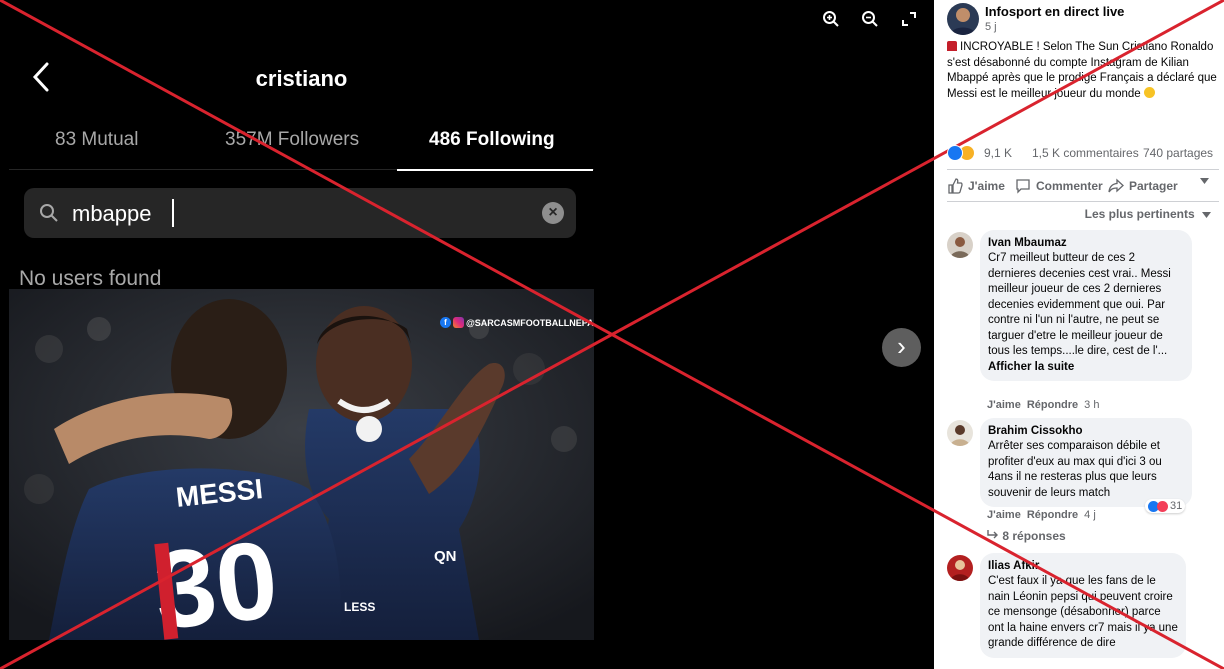 The height and width of the screenshot is (669, 1224). What do you see at coordinates (986, 186) in the screenshot?
I see `like-label: J'aime` at bounding box center [986, 186].